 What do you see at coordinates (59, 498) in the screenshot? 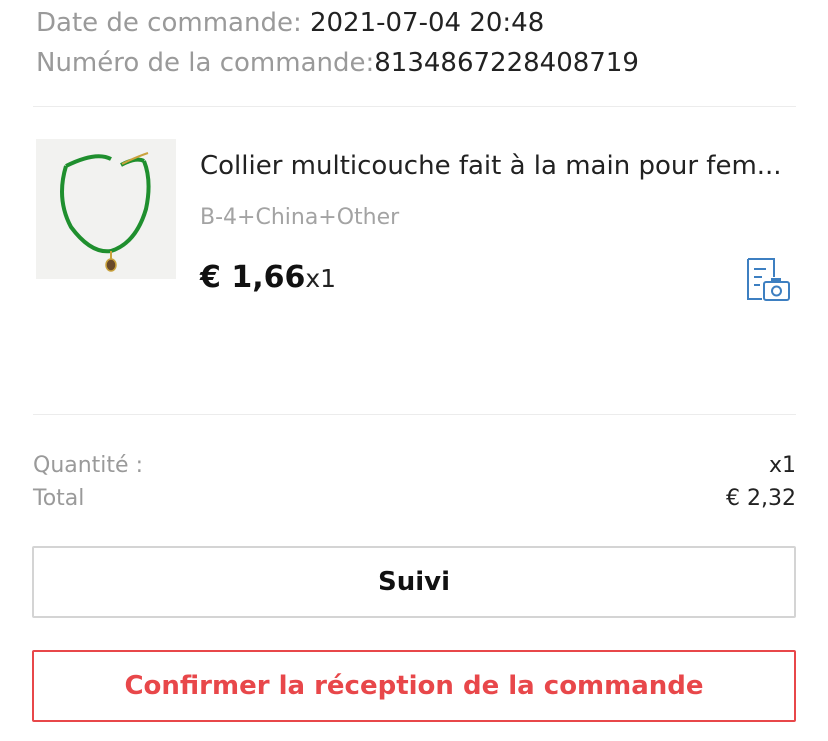
I see `total-label: Total` at bounding box center [59, 498].